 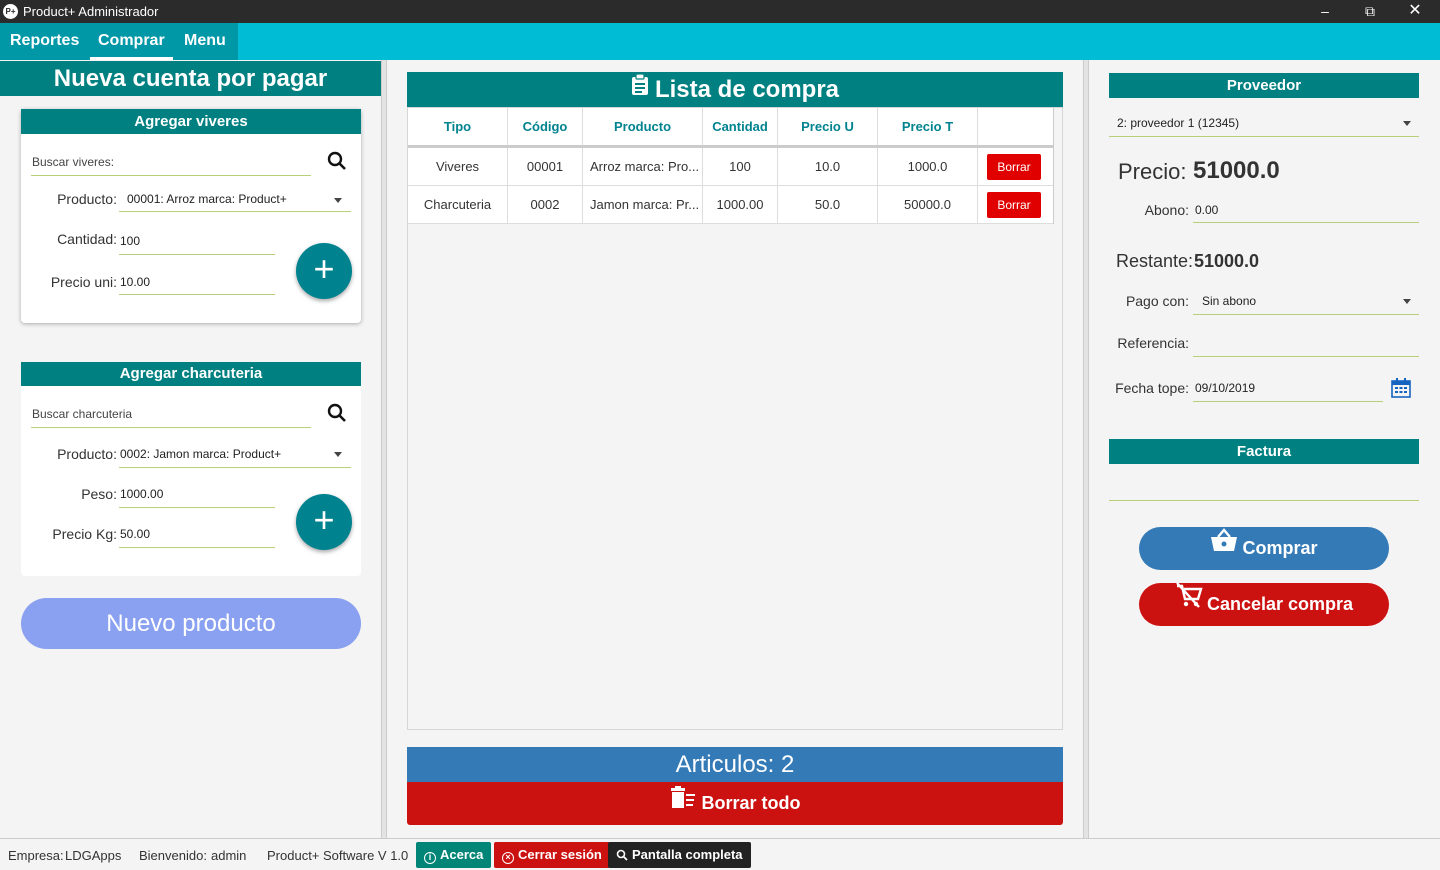 I want to click on minimize-icon: –, so click(x=1325, y=11).